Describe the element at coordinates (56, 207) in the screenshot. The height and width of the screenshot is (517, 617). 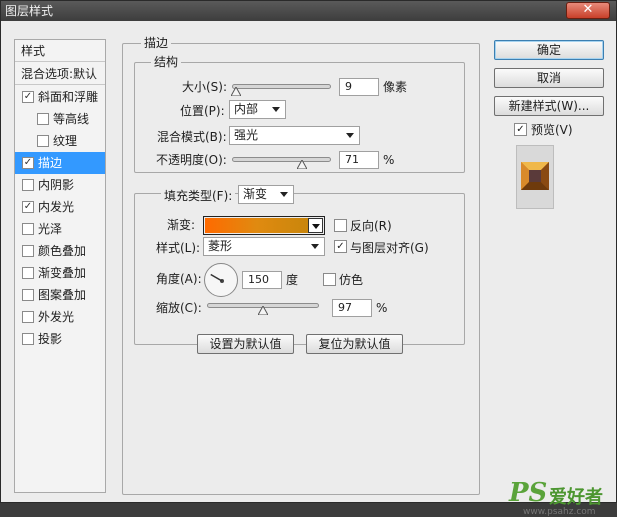
I see `style-list-item-label: 内发光` at that location.